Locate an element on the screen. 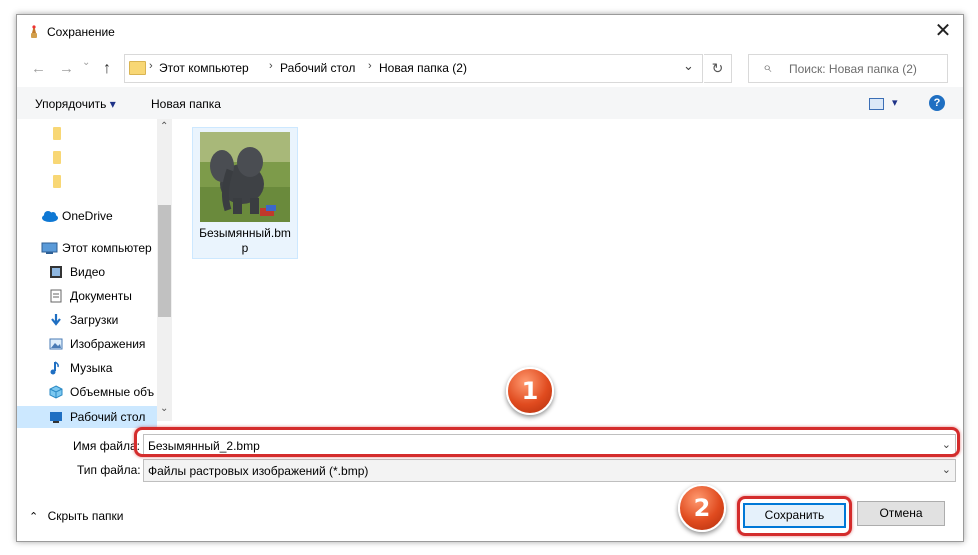 The image size is (978, 555). chevron-up-icon: ⌃ is located at coordinates (34, 517).